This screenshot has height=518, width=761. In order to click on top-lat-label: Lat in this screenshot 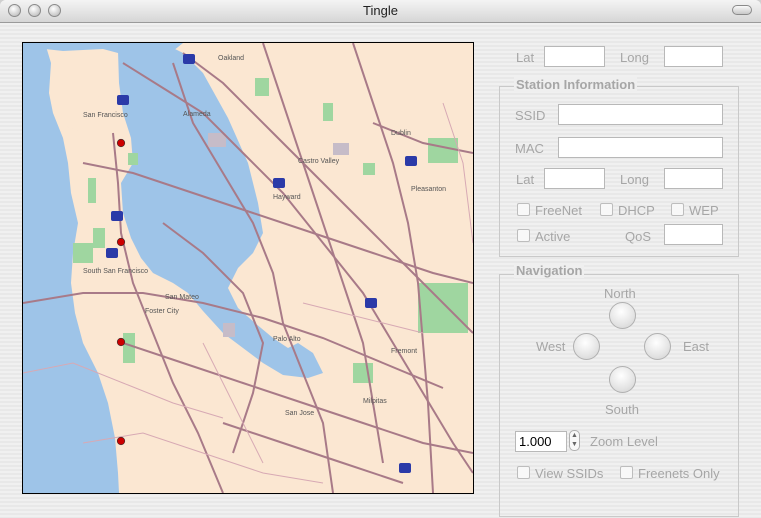, I will do `click(525, 57)`.